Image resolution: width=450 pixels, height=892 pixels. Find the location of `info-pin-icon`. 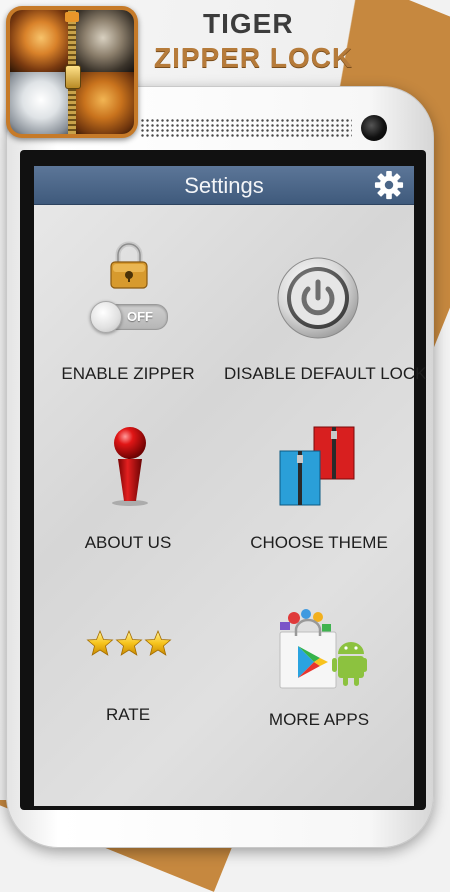

info-pin-icon is located at coordinates (130, 466).